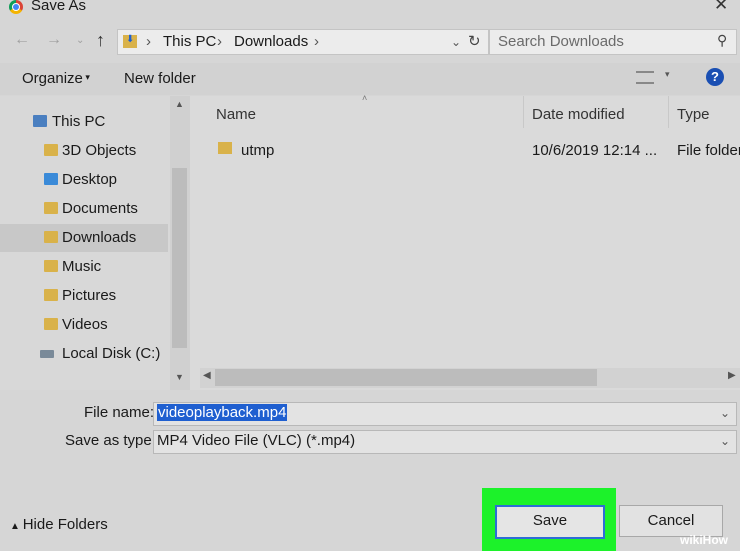 This screenshot has width=740, height=551. Describe the element at coordinates (51, 150) in the screenshot. I see `3d-objects-icon` at that location.